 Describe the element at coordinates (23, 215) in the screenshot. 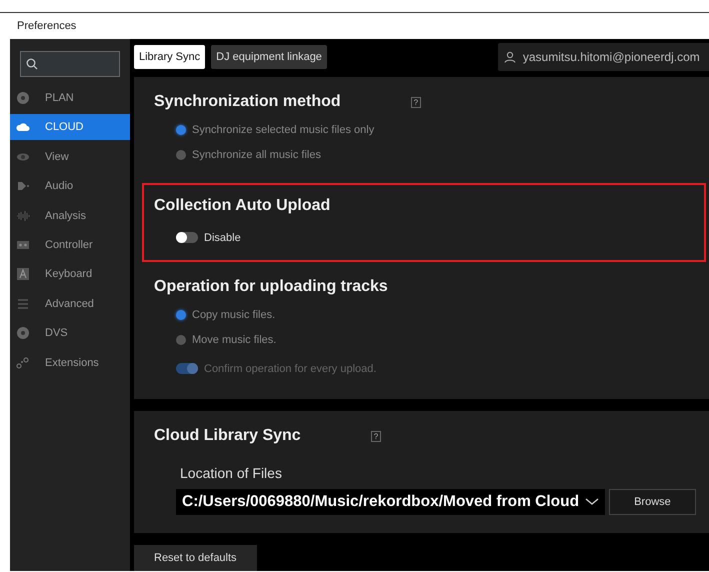

I see `waveform-icon` at that location.